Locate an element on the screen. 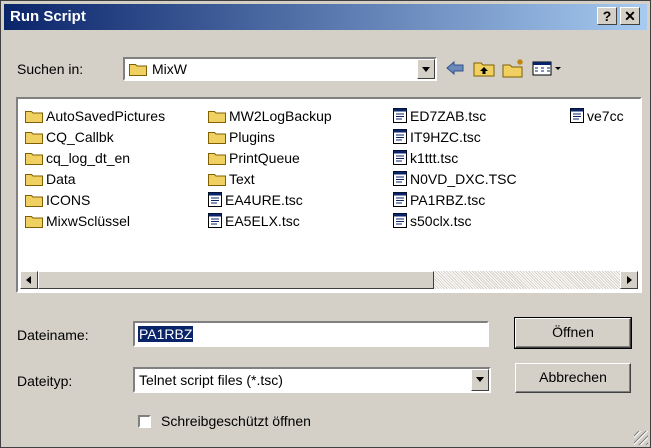 This screenshot has height=448, width=651. window-title: Run Script is located at coordinates (48, 16).